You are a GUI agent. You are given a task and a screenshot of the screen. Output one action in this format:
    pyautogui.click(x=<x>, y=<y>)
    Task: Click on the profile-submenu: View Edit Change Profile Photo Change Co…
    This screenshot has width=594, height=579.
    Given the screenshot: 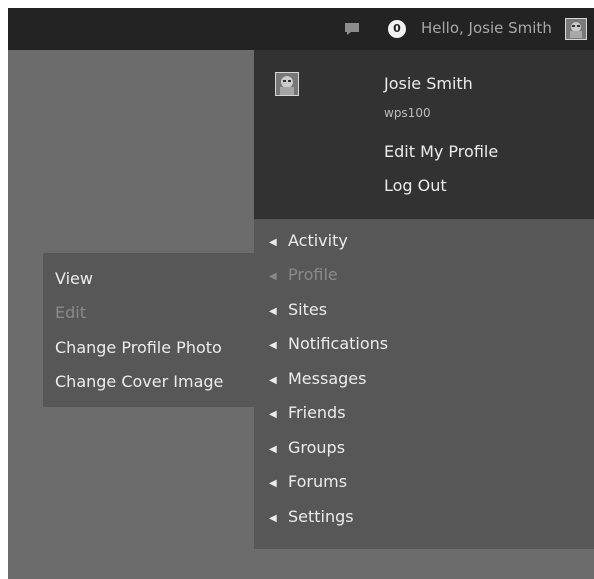 What is the action you would take?
    pyautogui.click(x=148, y=330)
    